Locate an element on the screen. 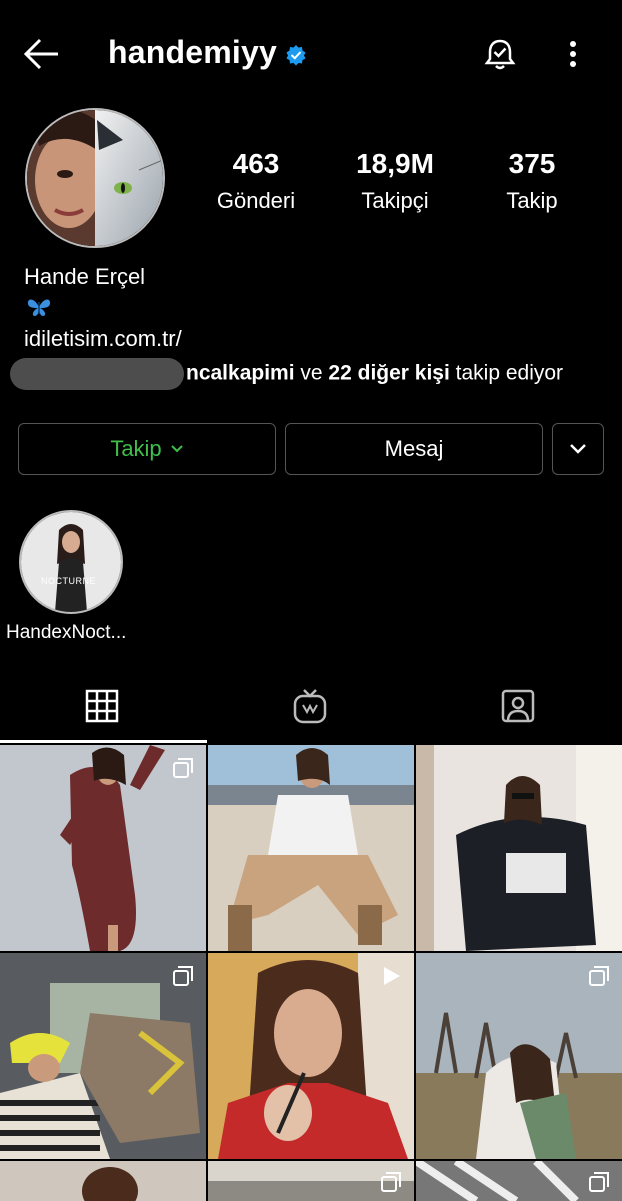 This screenshot has height=1201, width=622. igtv-tab is located at coordinates (312, 708).